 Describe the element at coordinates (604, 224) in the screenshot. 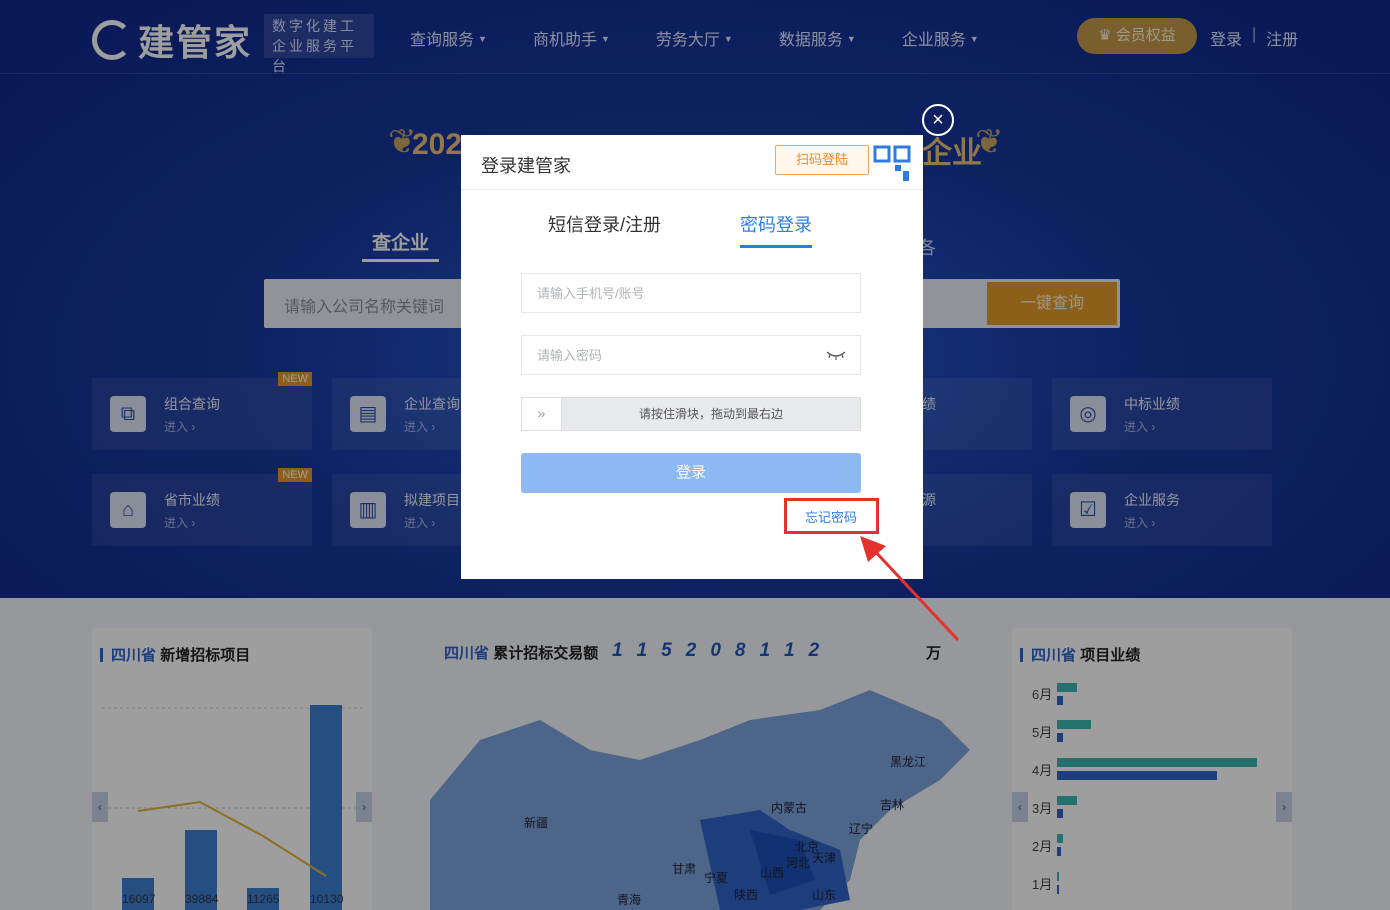

I see `tab-sms-login: 短信登录/注册` at that location.